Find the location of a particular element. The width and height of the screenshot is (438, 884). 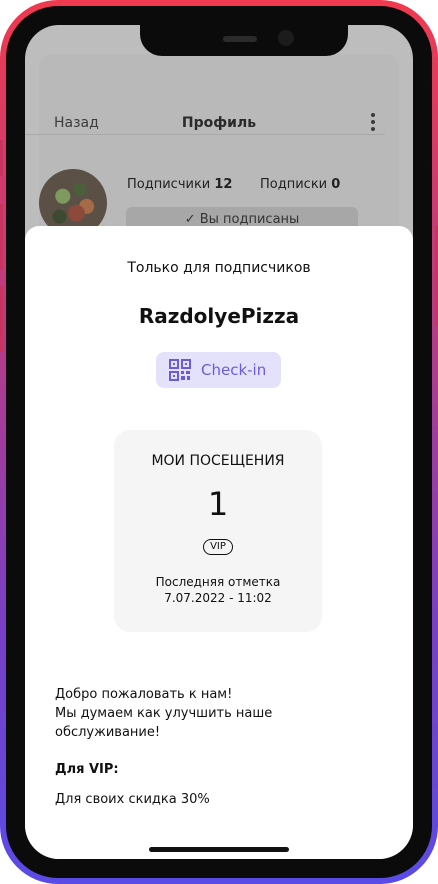

vip-text: Для своих скидка 30% is located at coordinates (132, 799).